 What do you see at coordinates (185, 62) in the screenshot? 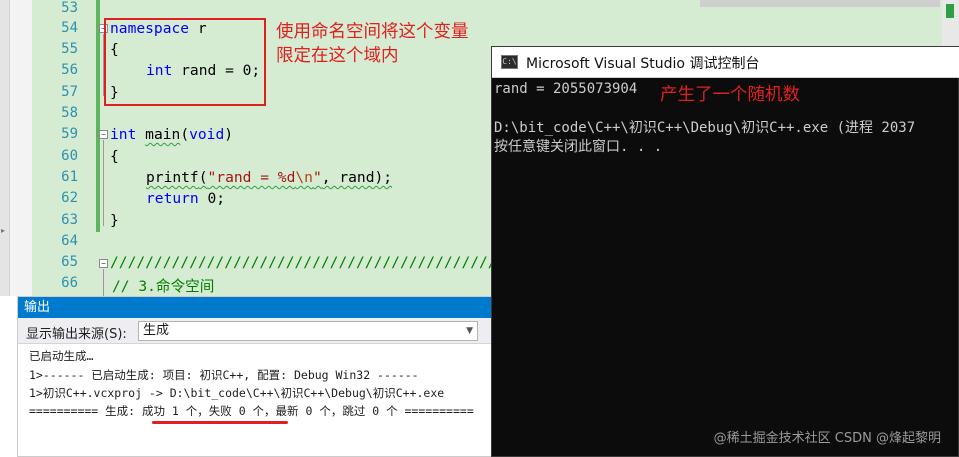
I see `annotation-highlight-box` at bounding box center [185, 62].